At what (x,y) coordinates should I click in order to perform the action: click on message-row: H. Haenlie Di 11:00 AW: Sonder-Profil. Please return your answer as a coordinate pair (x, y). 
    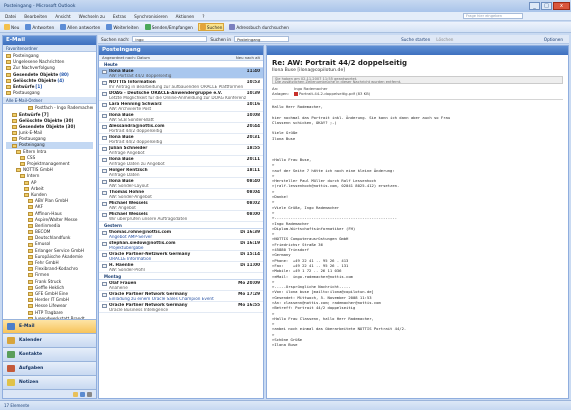
    Looking at the image, I should click on (181, 267).